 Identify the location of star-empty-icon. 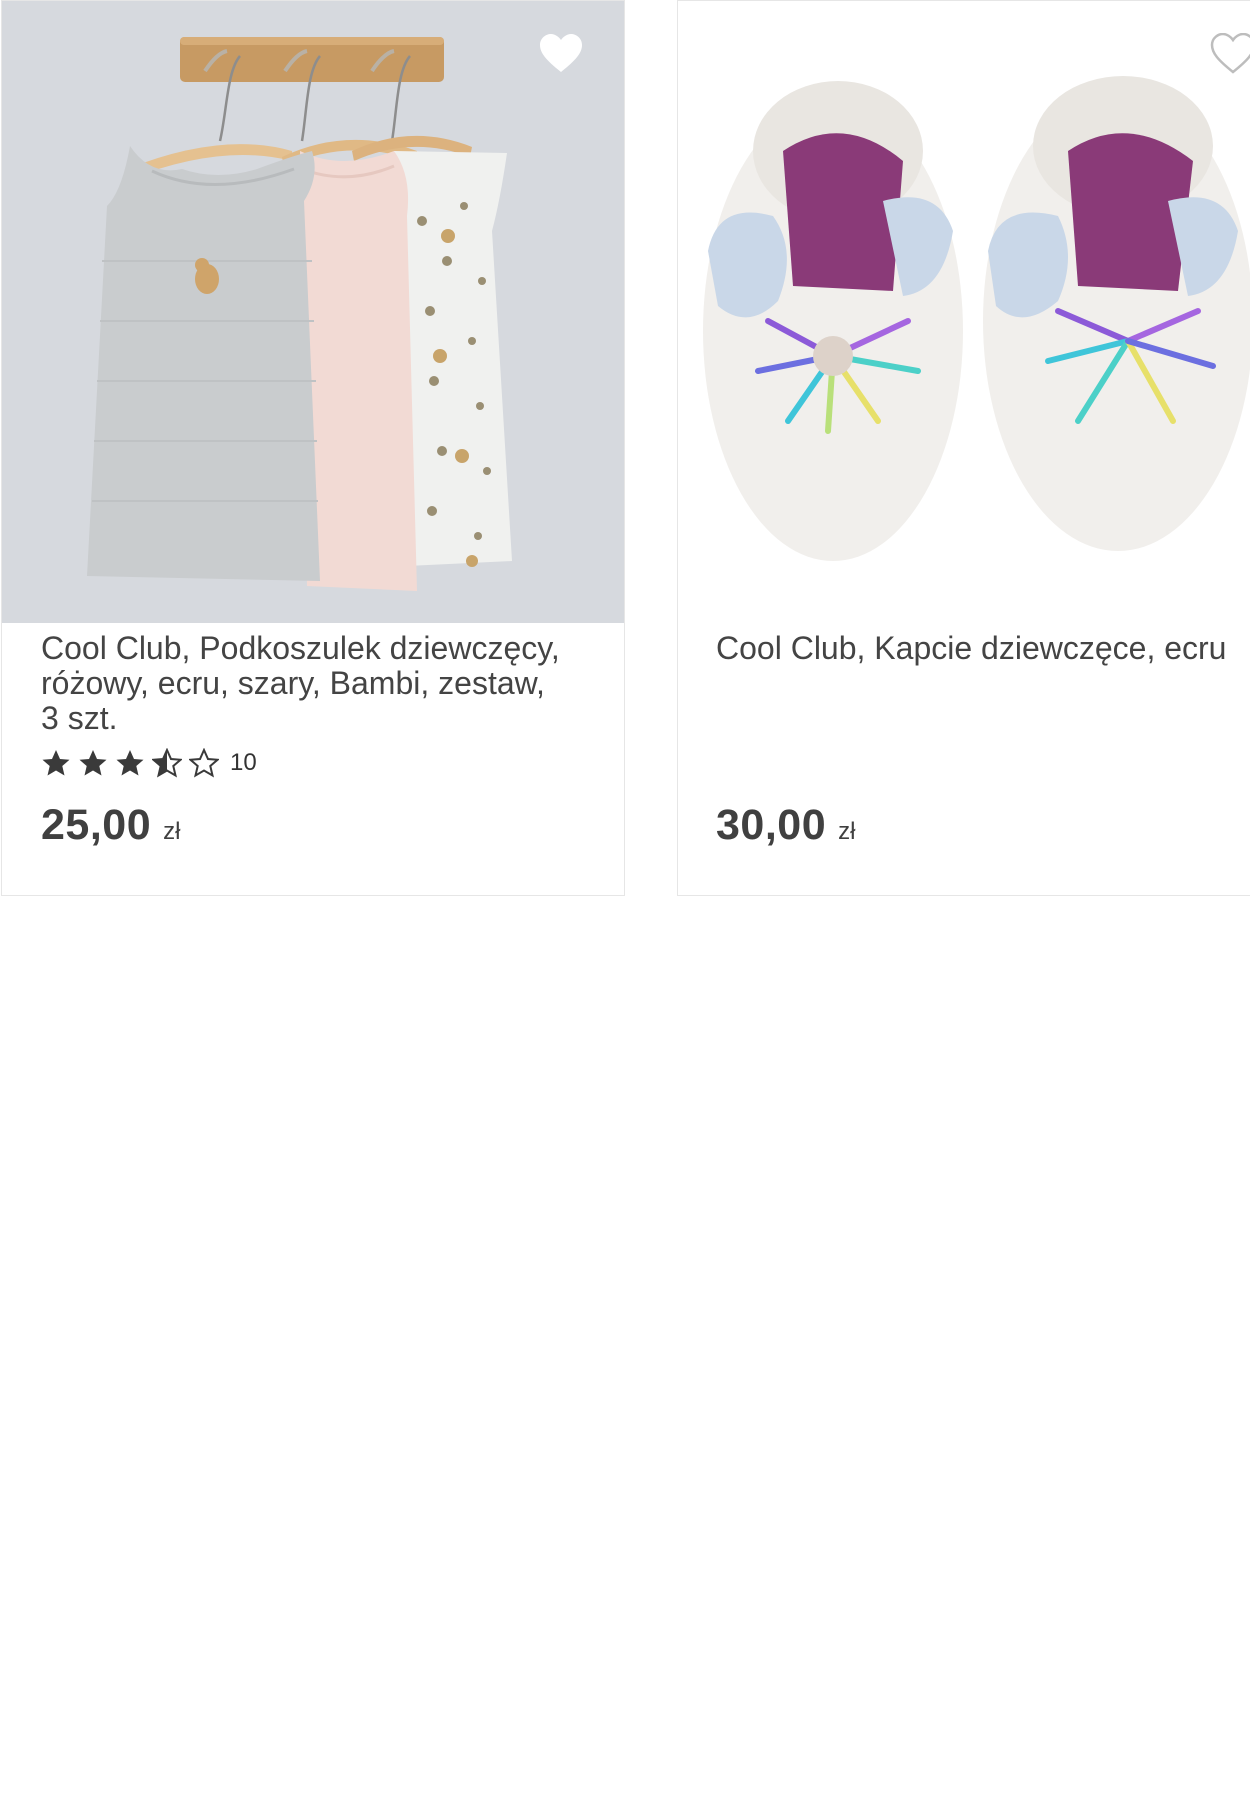
(204, 763).